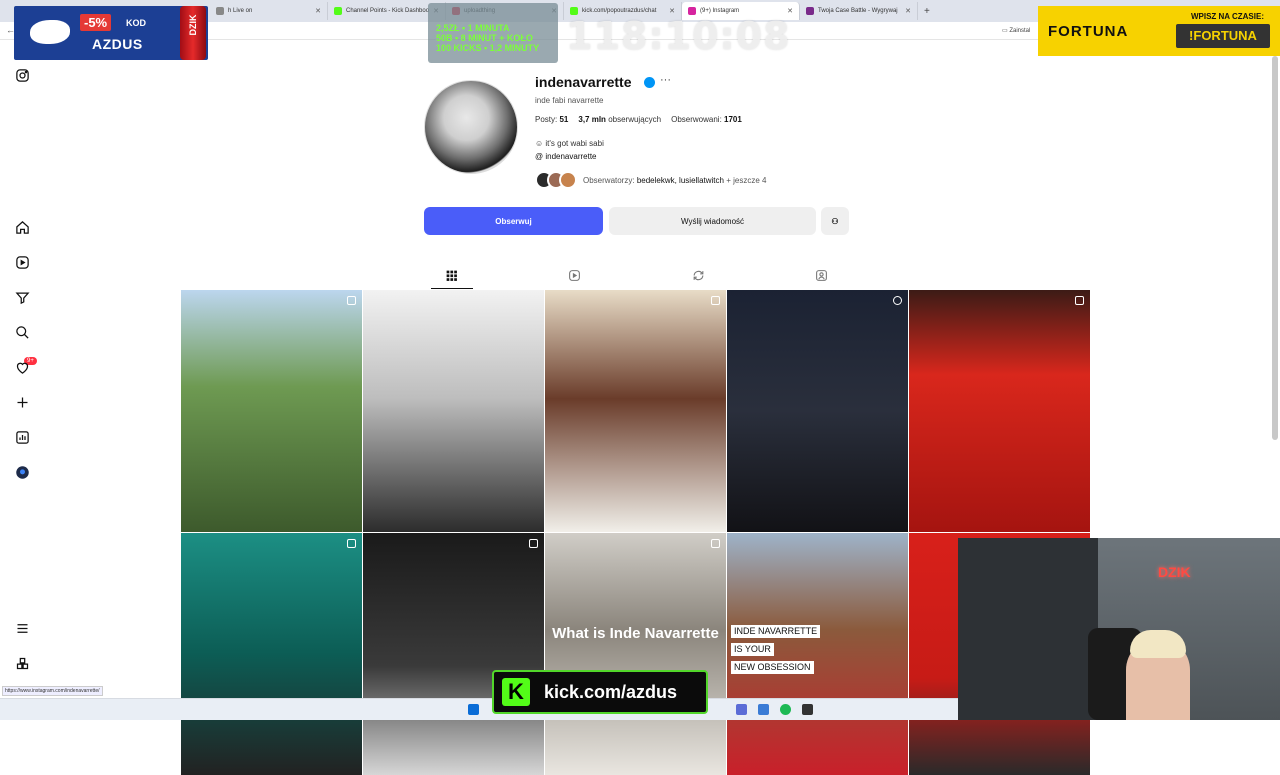 This screenshot has width=1280, height=775. I want to click on fortuna-label: WPISZ NA CZASIE:, so click(1227, 16).